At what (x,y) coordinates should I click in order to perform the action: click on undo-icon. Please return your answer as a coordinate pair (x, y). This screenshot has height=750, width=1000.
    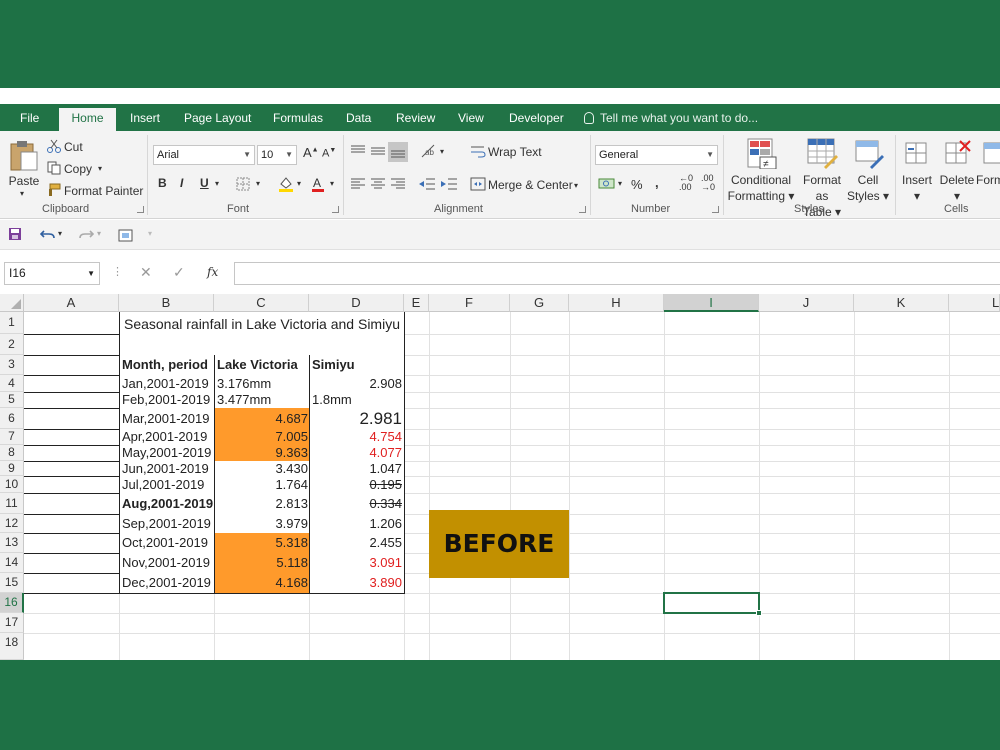
    Looking at the image, I should click on (48, 234).